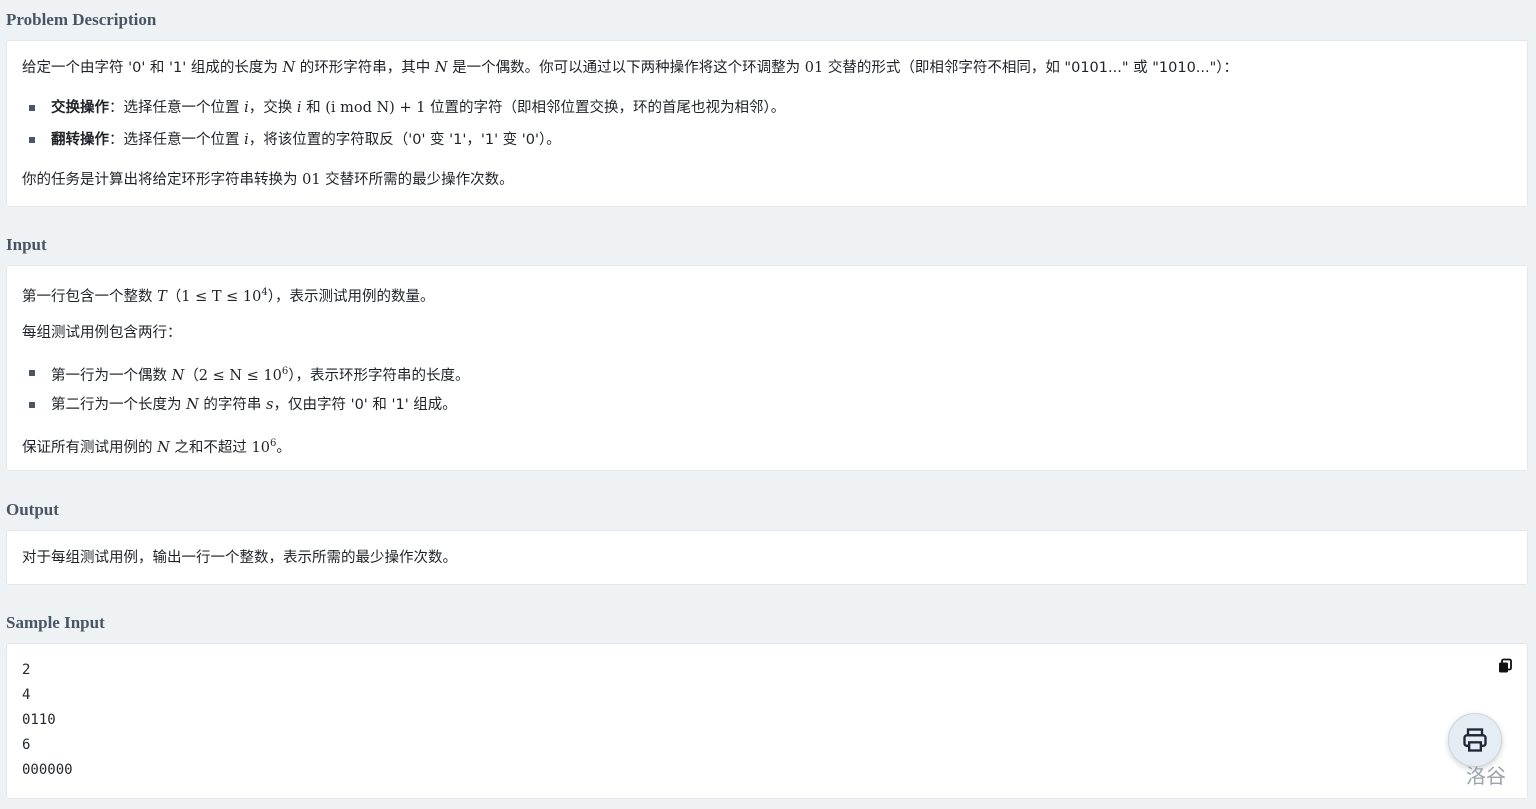  I want to click on text: ，仅由字符 '0' 和 '1' 组成。, so click(365, 405).